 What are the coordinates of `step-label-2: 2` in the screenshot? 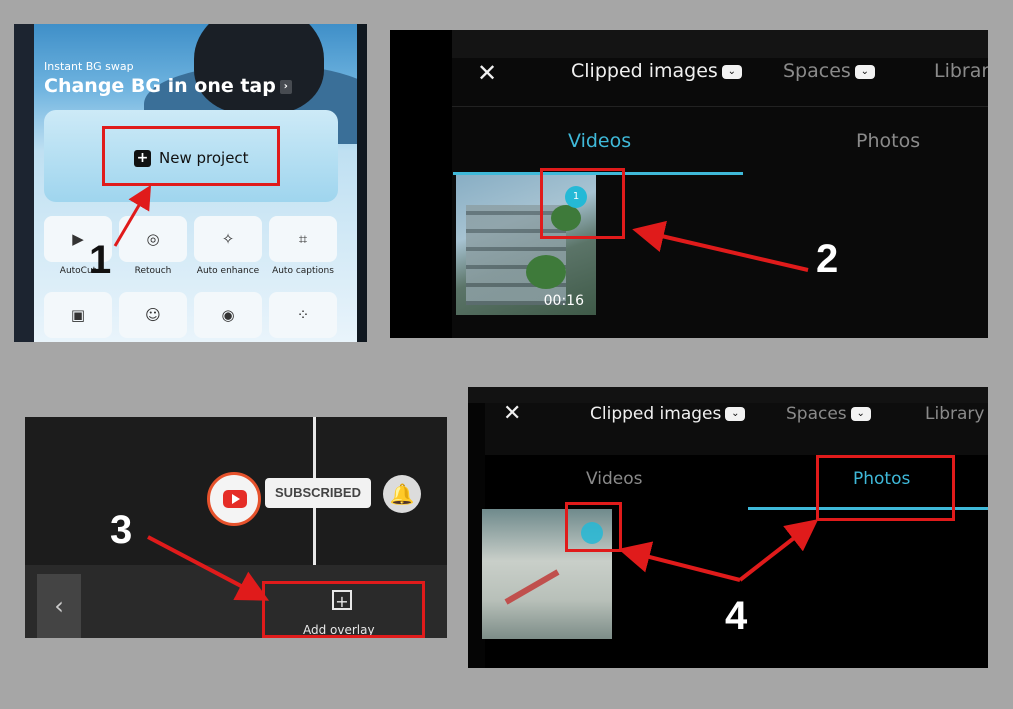 It's located at (827, 259).